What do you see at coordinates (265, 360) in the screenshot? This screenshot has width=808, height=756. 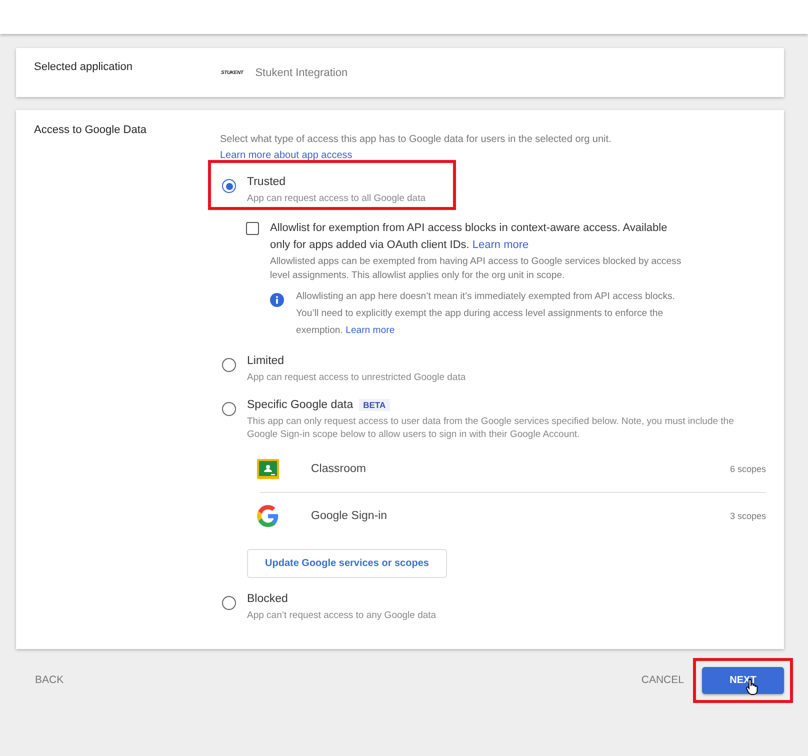 I see `option-label: Limited` at bounding box center [265, 360].